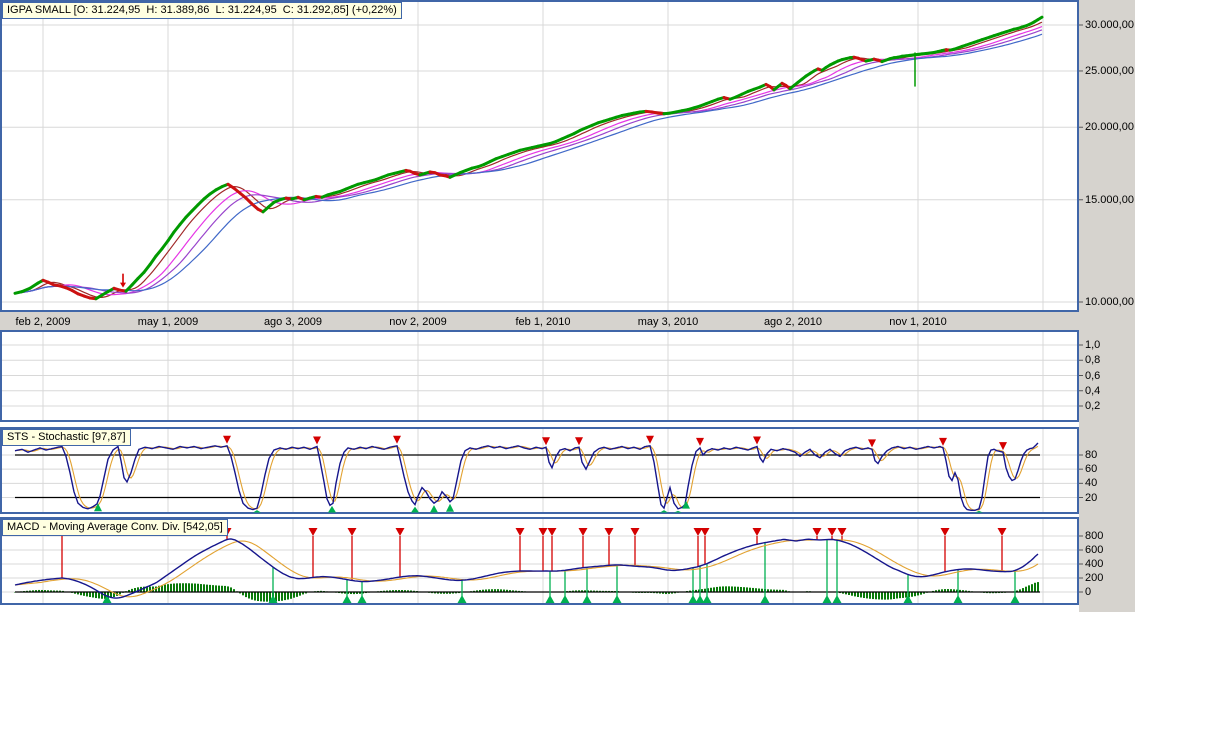 This screenshot has height=754, width=1218. Describe the element at coordinates (539, 470) in the screenshot. I see `stochastic-panel` at that location.